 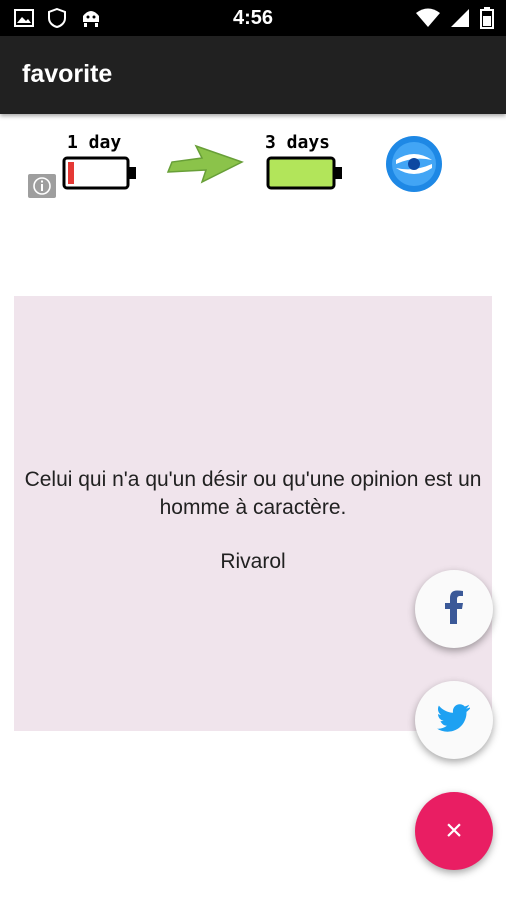 What do you see at coordinates (414, 166) in the screenshot?
I see `app-logo-icon` at bounding box center [414, 166].